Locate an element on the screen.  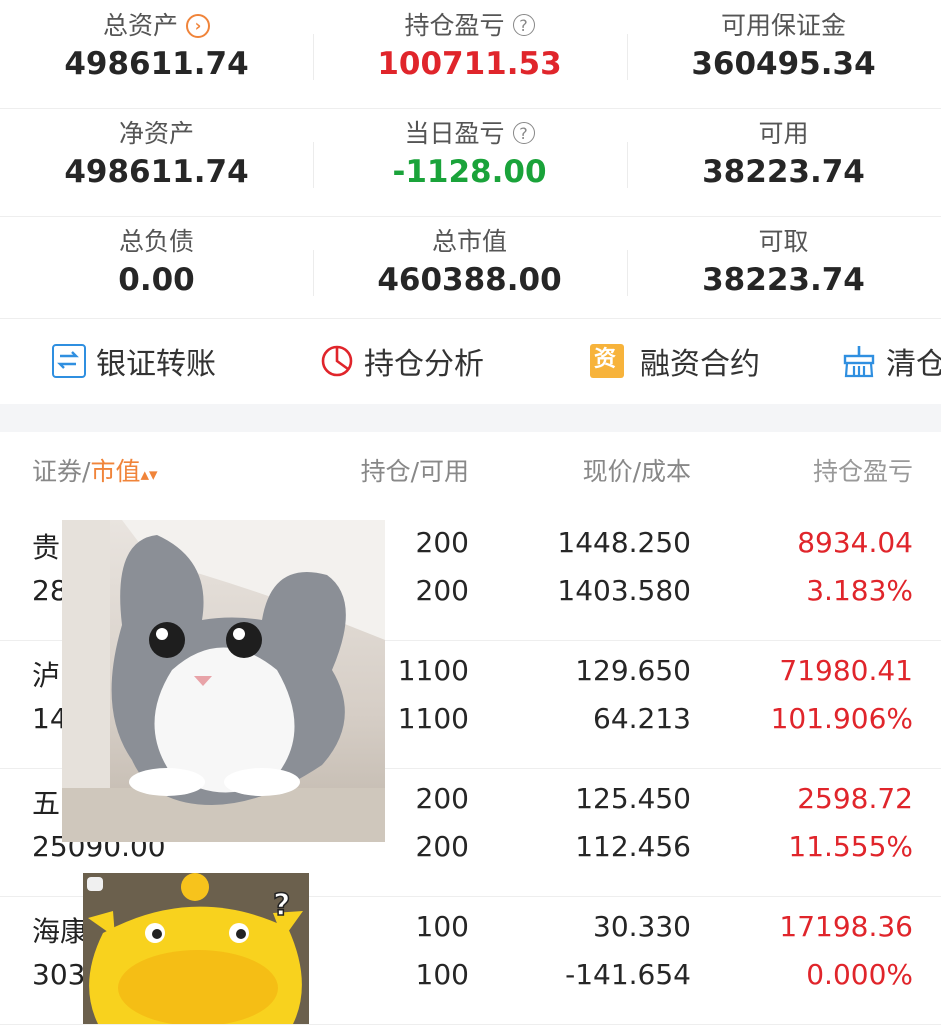
bank-transfer-icon is located at coordinates (69, 361).